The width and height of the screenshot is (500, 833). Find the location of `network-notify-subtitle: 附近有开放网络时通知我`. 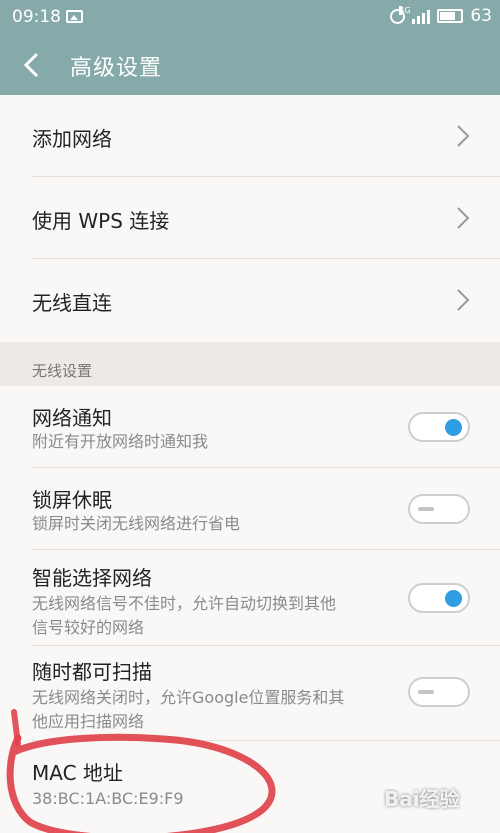

network-notify-subtitle: 附近有开放网络时通知我 is located at coordinates (120, 441).